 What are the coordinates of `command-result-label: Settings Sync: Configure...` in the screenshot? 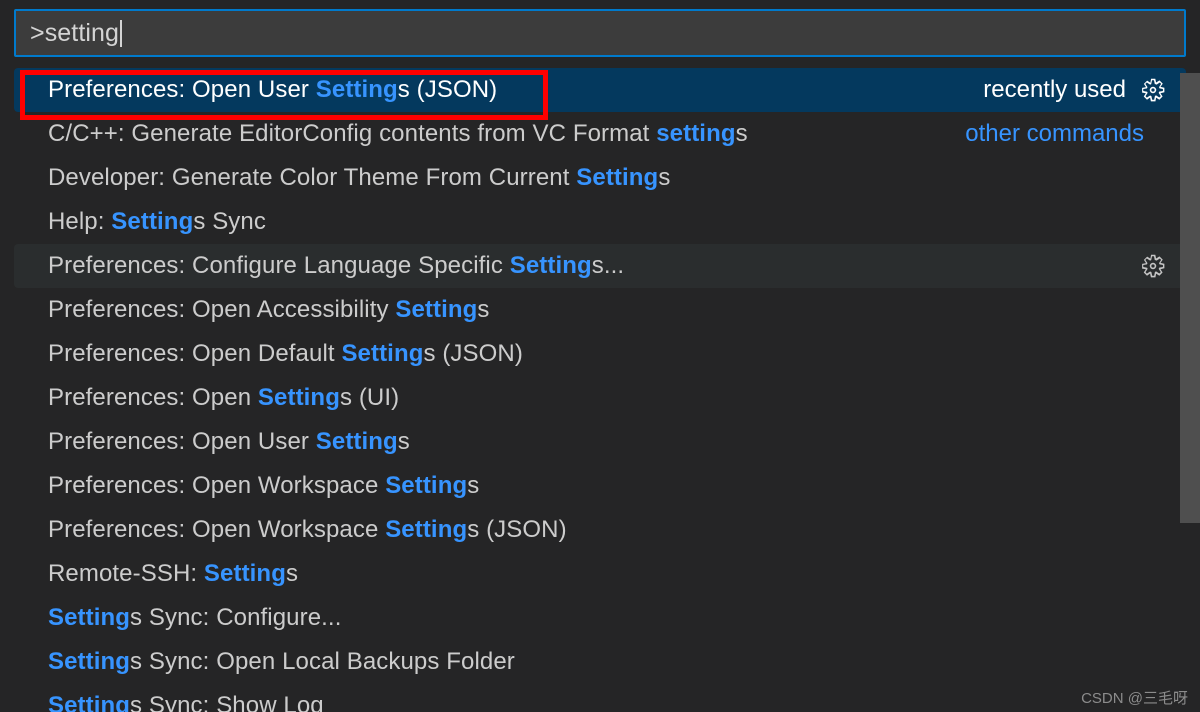 It's located at (194, 618).